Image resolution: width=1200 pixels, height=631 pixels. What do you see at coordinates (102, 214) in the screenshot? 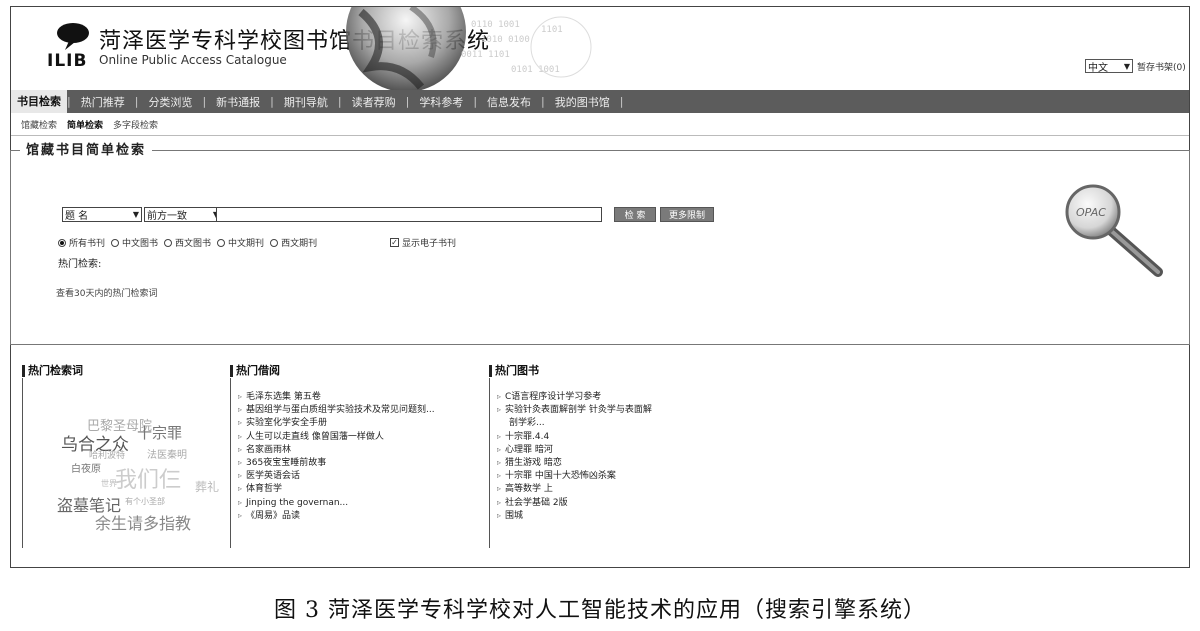
I see `field-select: 题 名 ▼` at bounding box center [102, 214].